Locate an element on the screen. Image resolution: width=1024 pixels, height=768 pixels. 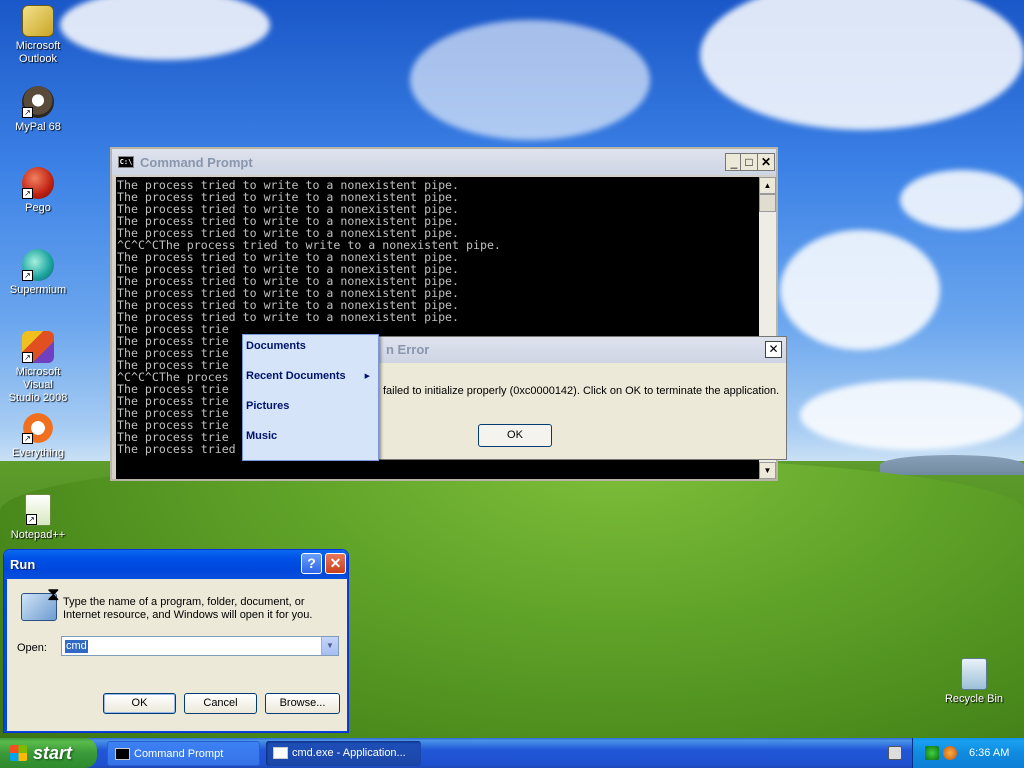
notepadpp-icon: ↗ is located at coordinates (38, 510).